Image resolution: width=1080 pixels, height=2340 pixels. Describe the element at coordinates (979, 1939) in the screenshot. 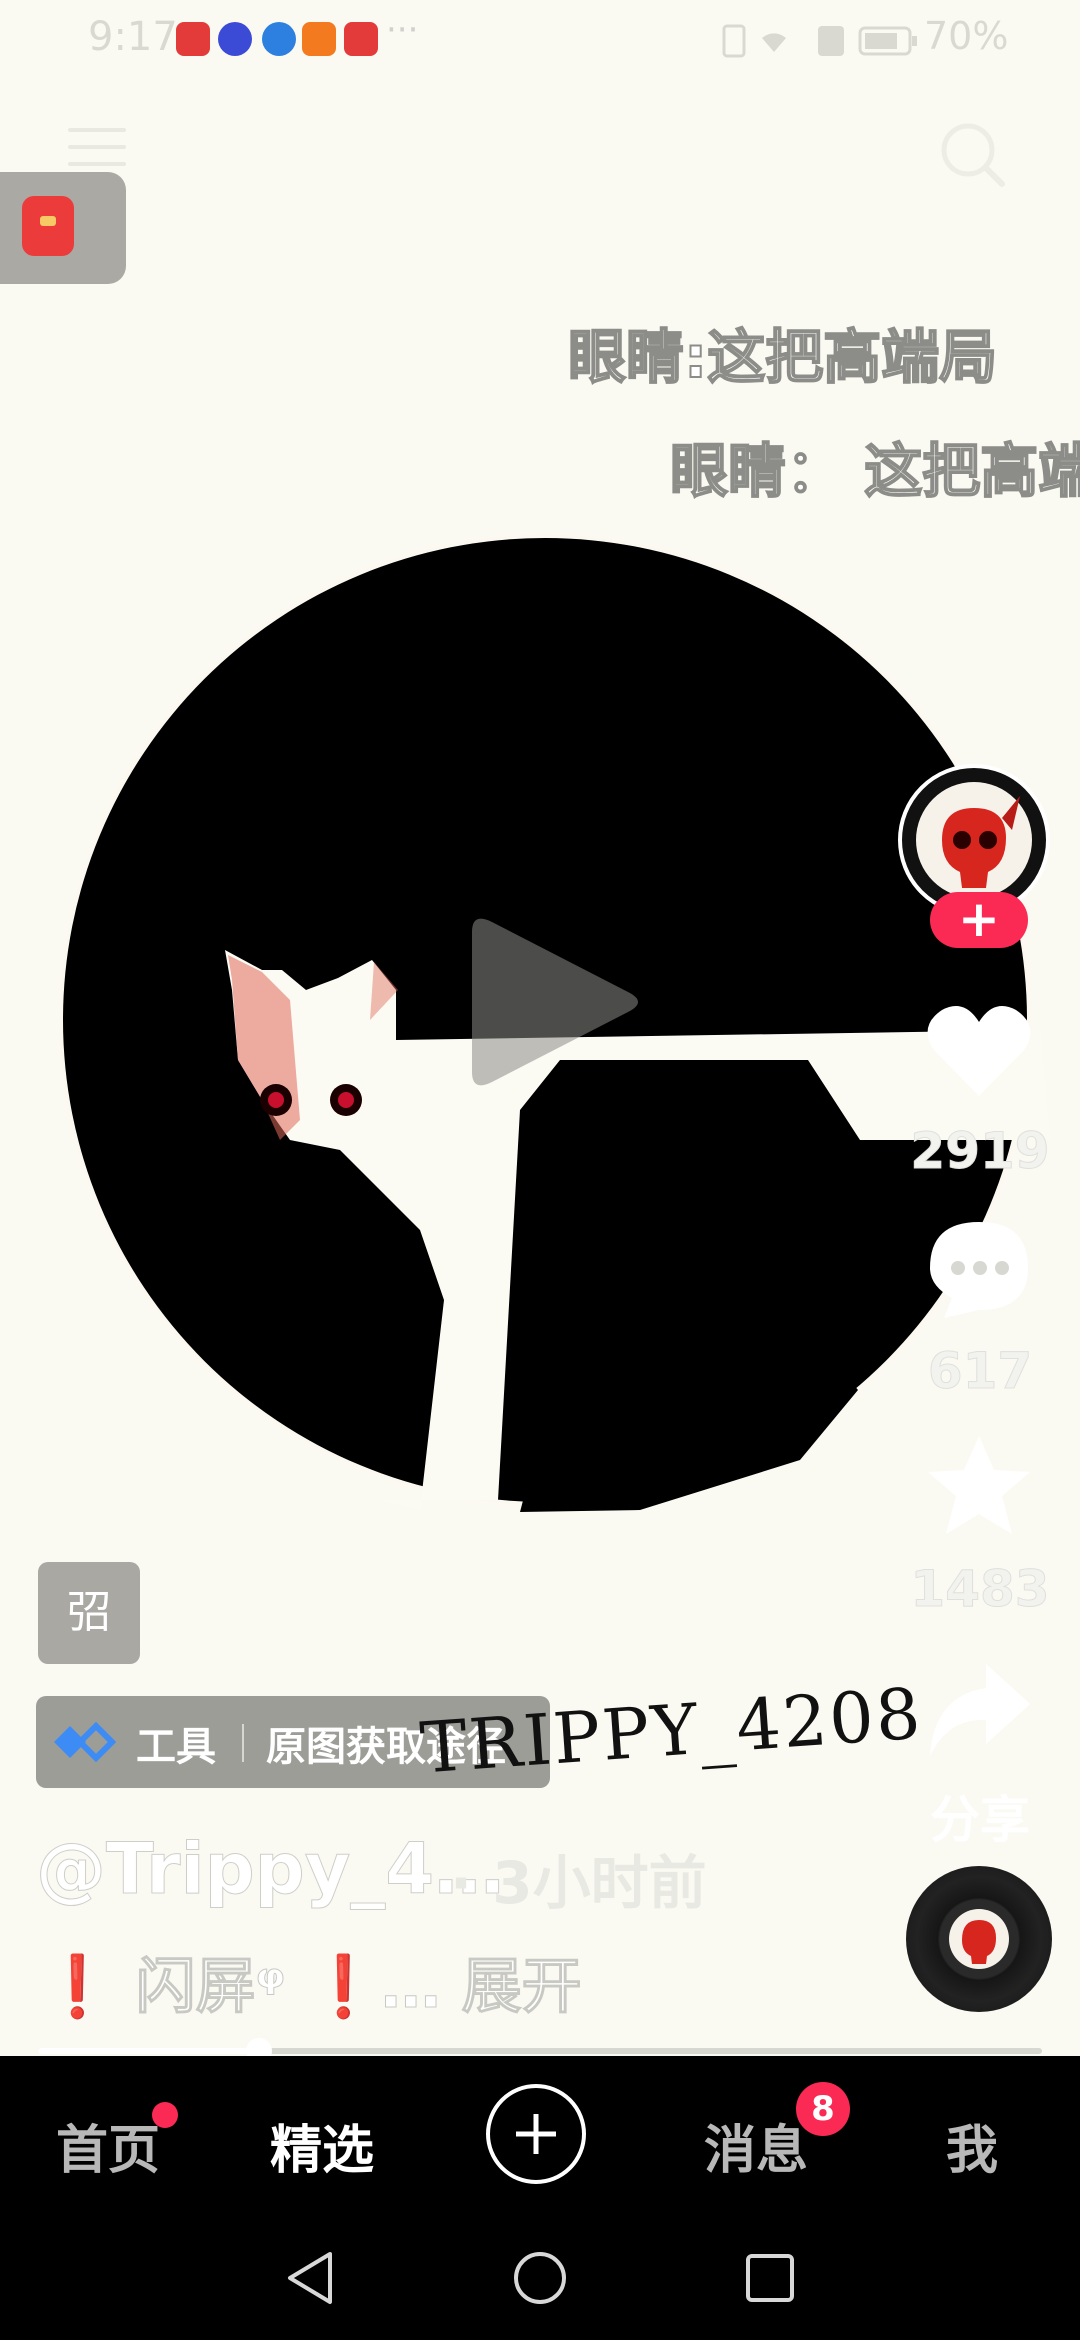

I see `music-disc` at that location.